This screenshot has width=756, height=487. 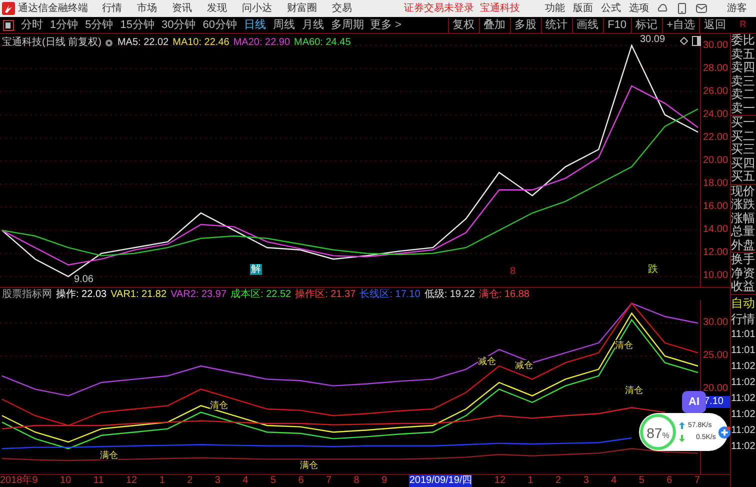 I want to click on signal-label: 减仓, so click(x=487, y=361).